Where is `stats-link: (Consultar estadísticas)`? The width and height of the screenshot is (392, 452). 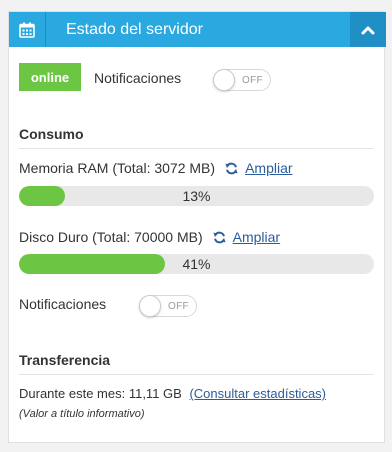 stats-link: (Consultar estadísticas) is located at coordinates (257, 393).